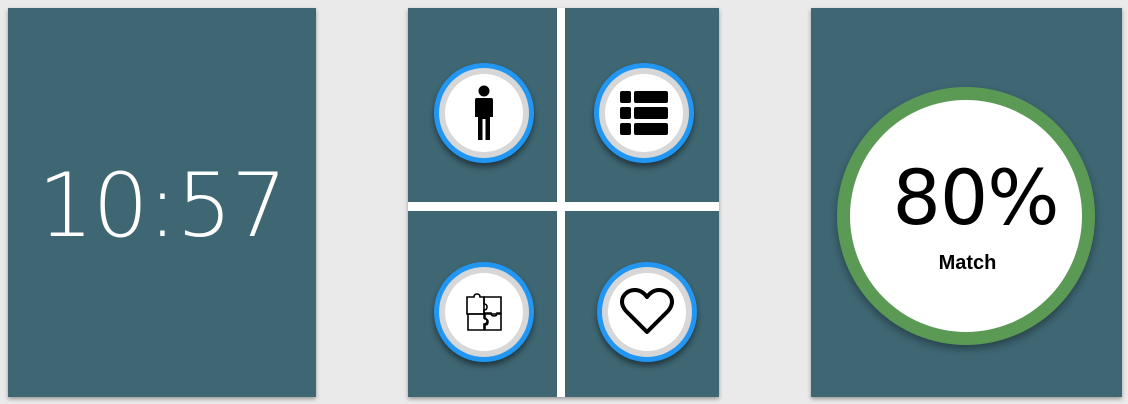 The width and height of the screenshot is (1128, 404). What do you see at coordinates (976, 197) in the screenshot?
I see `match-percentage: 80%` at bounding box center [976, 197].